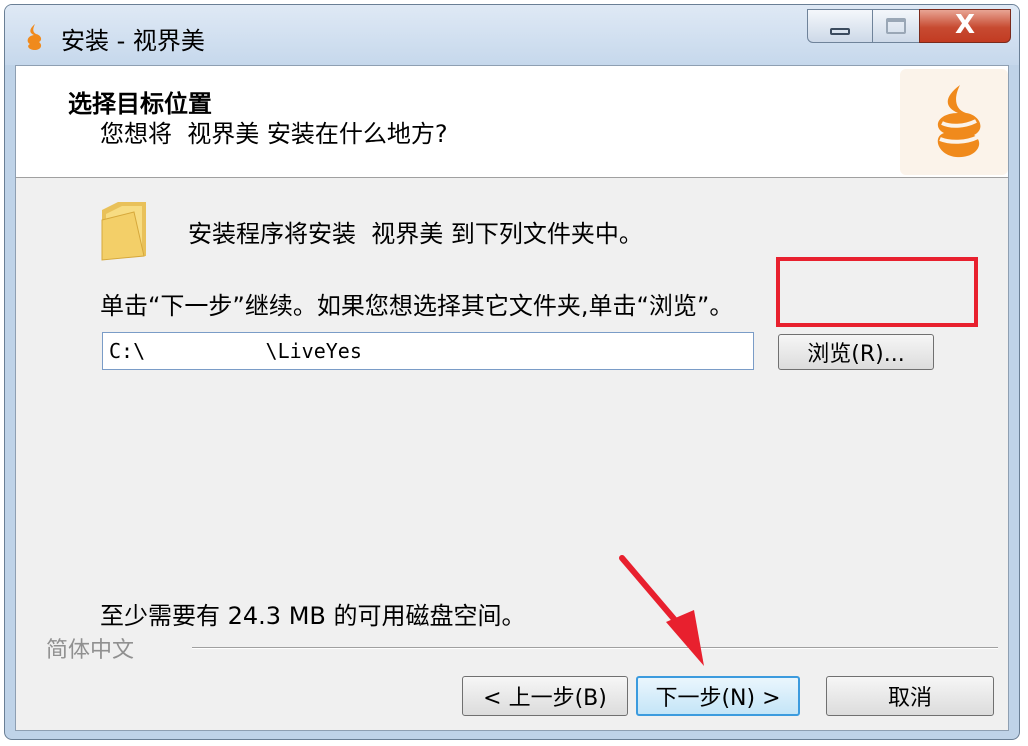  I want to click on wizard-header: 选择目标位置 您想将 视界美 安装在什么地方?, so click(512, 122).